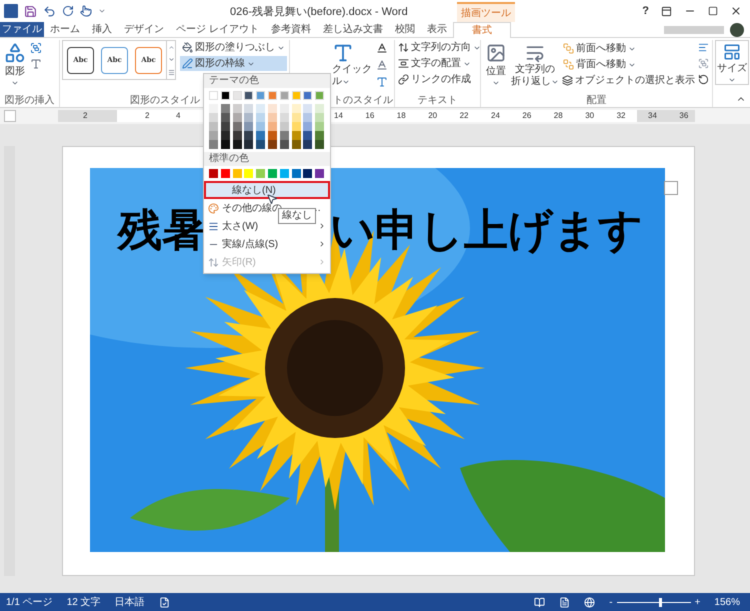  I want to click on save-icon, so click(30, 11).